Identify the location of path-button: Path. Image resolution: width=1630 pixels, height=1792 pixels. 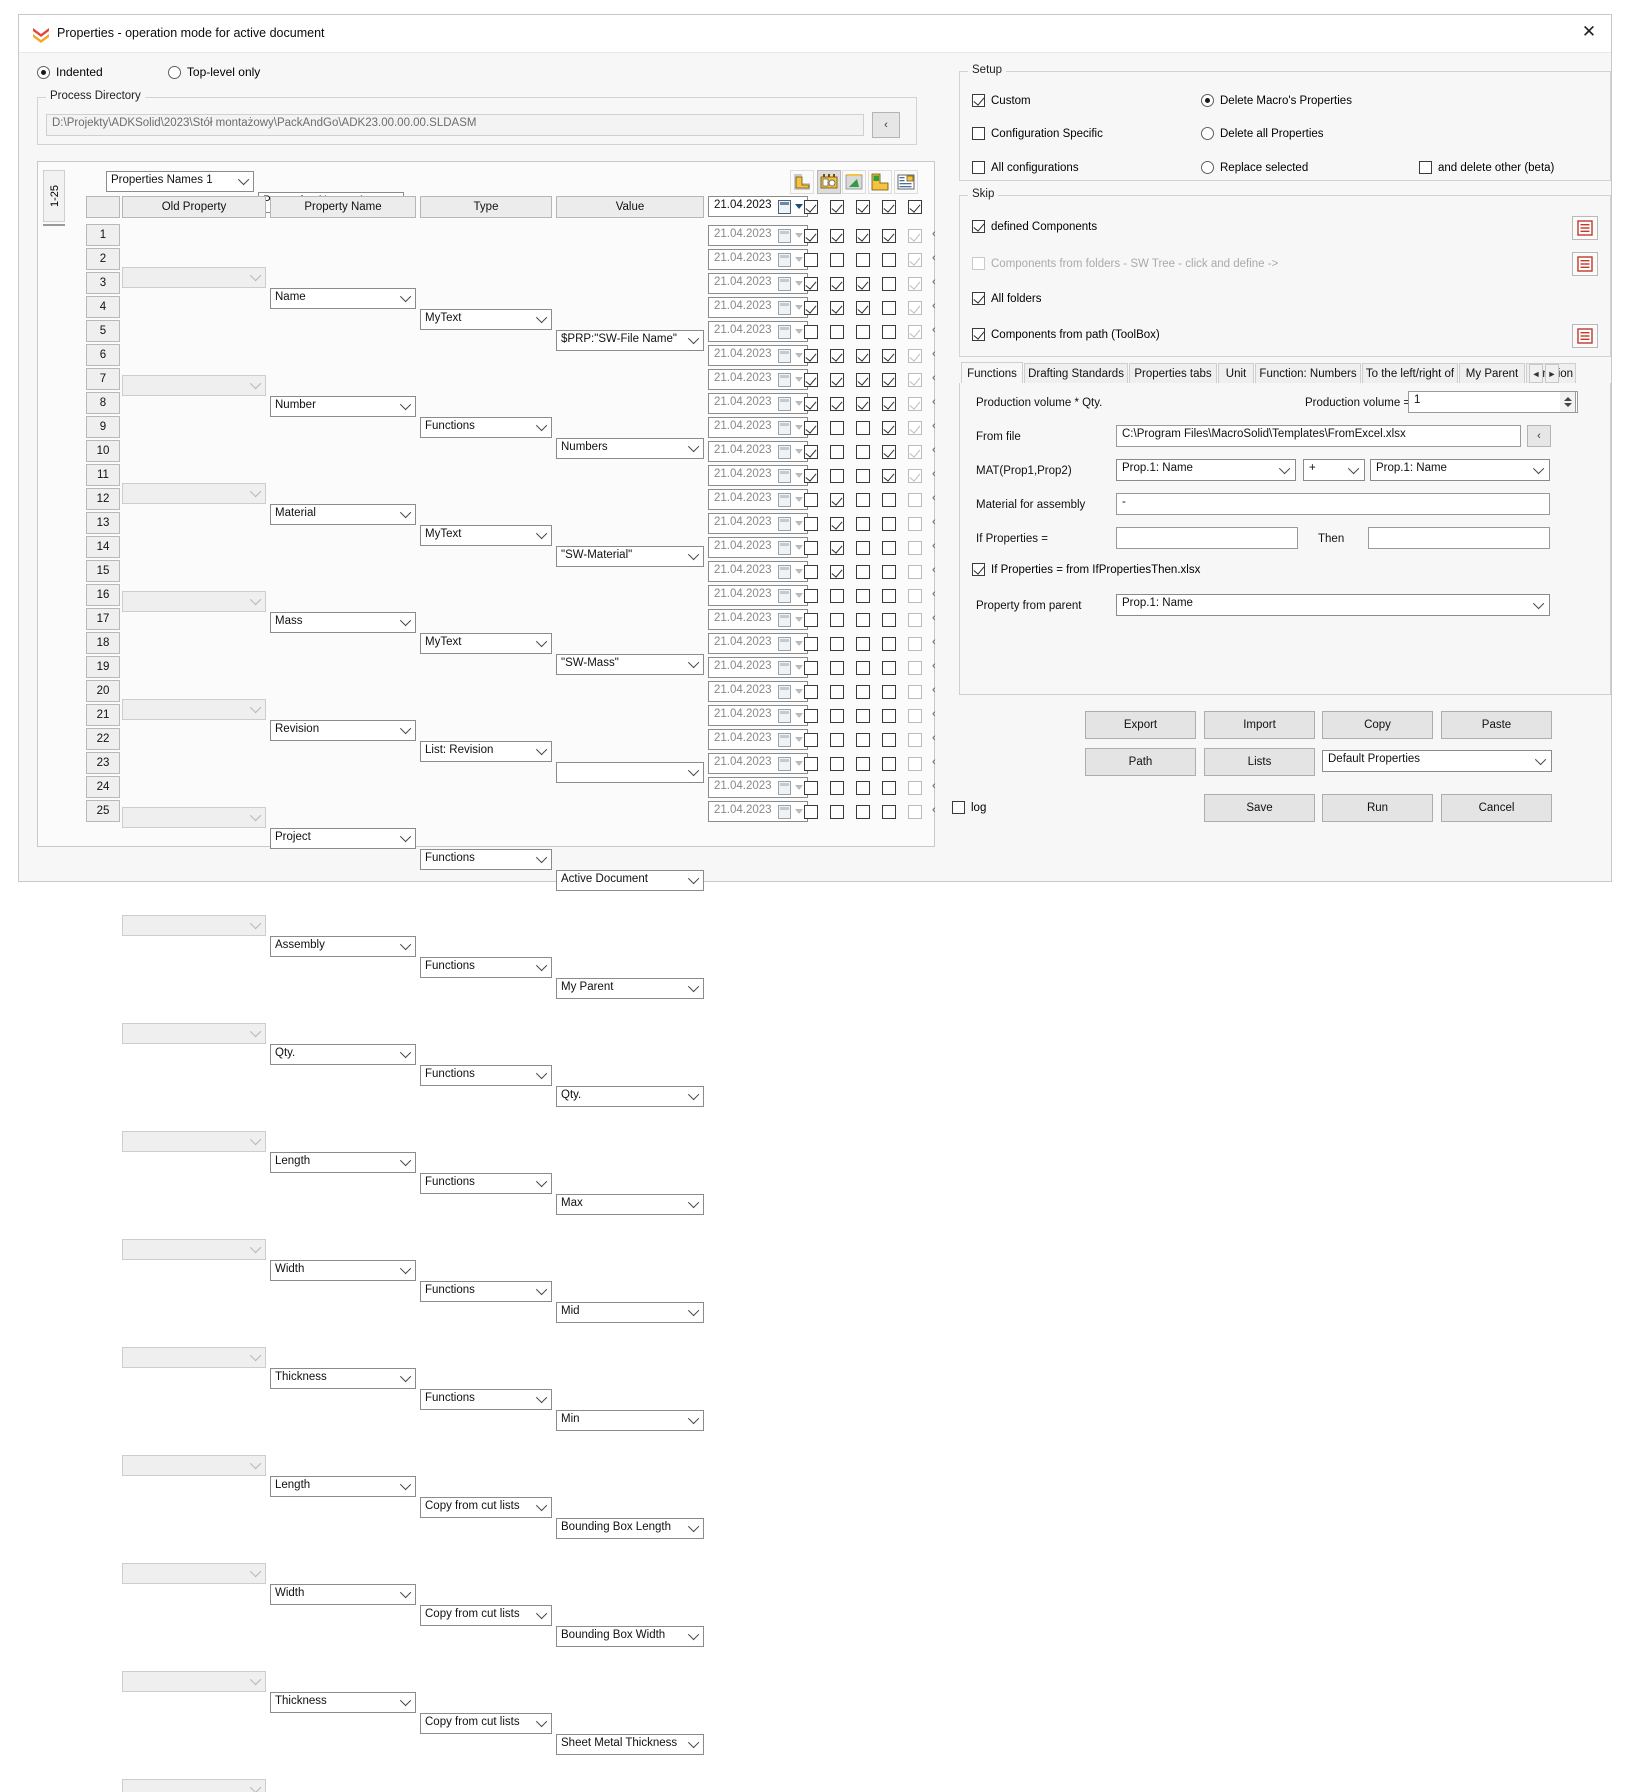
(1140, 762).